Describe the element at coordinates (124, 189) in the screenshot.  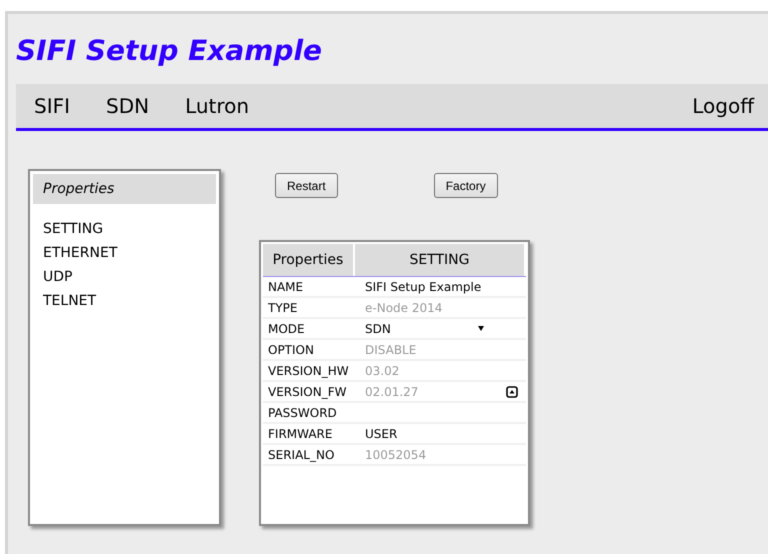
I see `panel-heading: Properties` at that location.